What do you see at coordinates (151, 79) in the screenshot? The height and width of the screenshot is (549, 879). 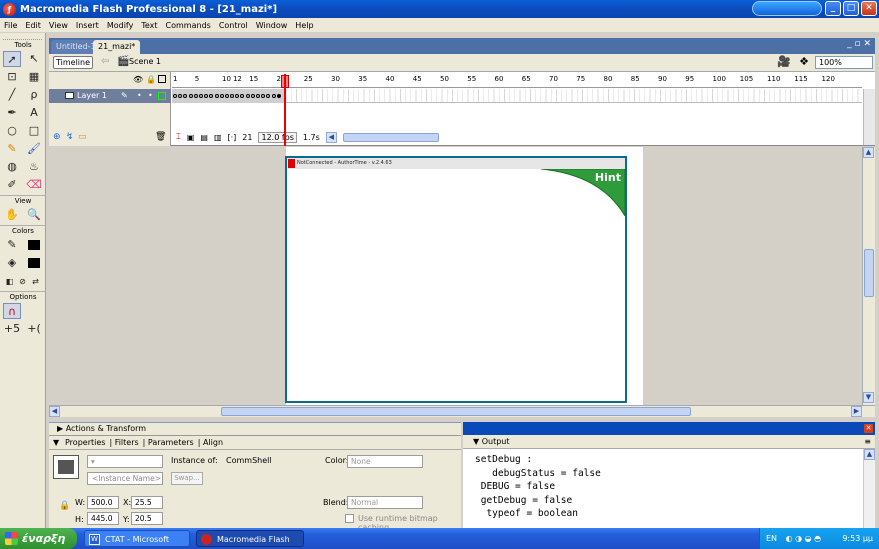 I see `lock-icon: 🔒` at bounding box center [151, 79].